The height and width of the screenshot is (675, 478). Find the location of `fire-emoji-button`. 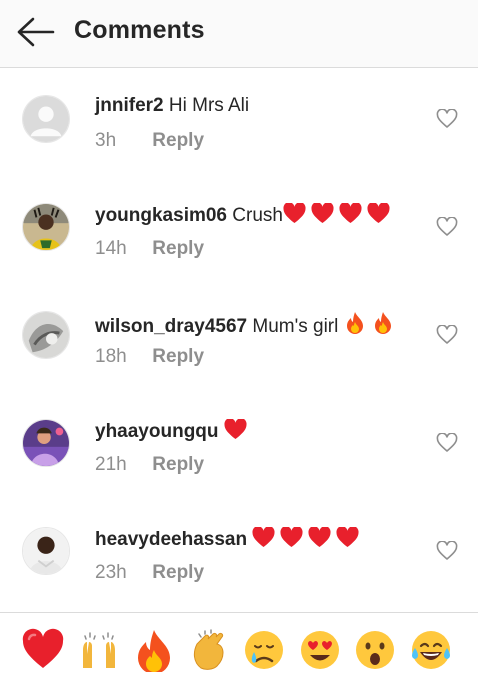

fire-emoji-button is located at coordinates (154, 650).